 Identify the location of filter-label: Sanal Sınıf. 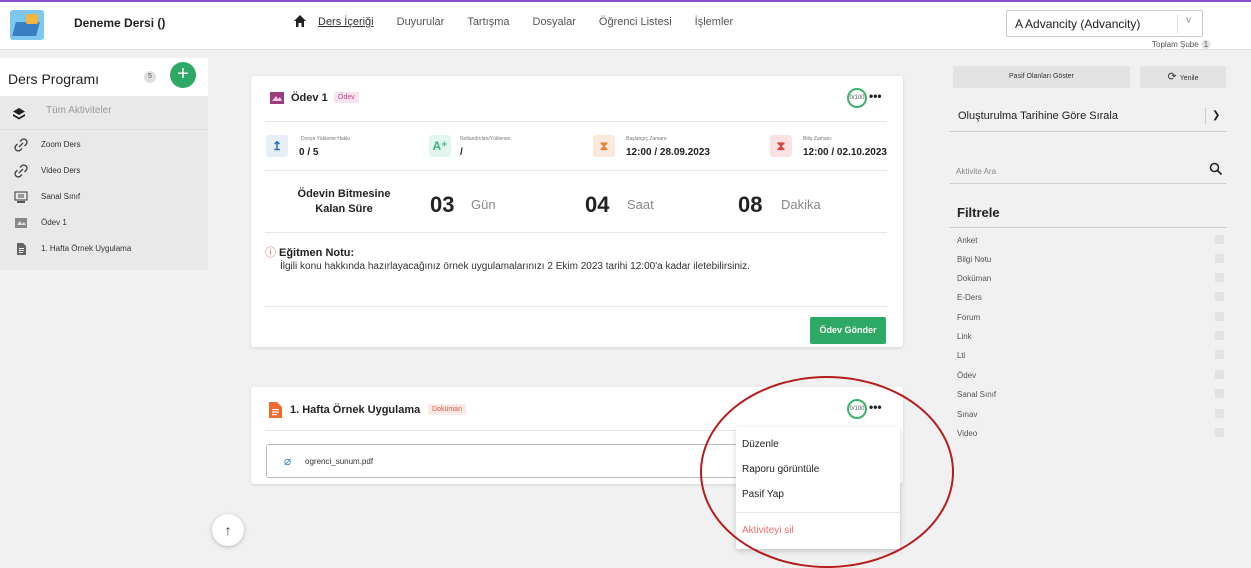
(977, 394).